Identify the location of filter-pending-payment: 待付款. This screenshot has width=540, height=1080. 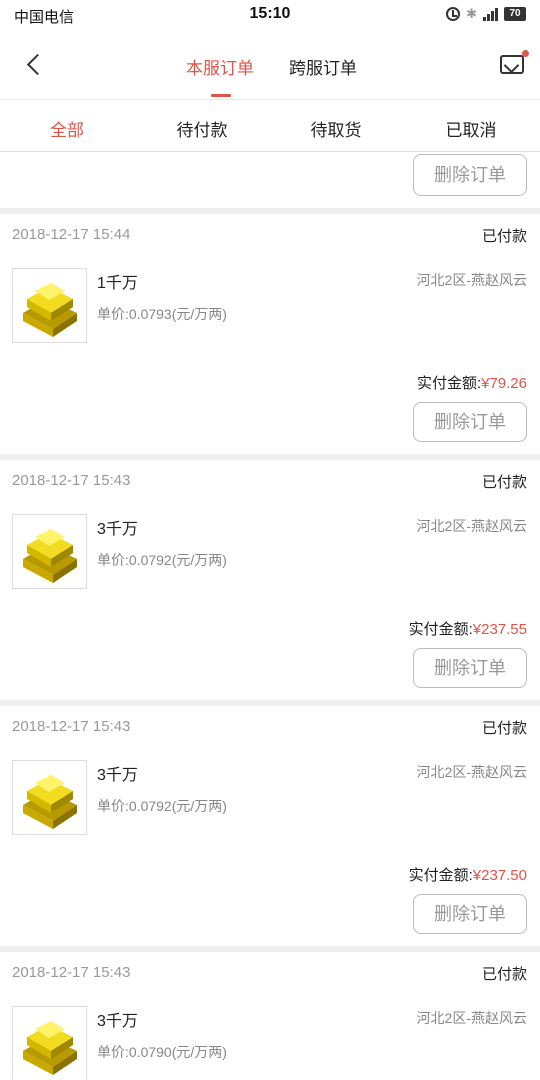
(202, 128).